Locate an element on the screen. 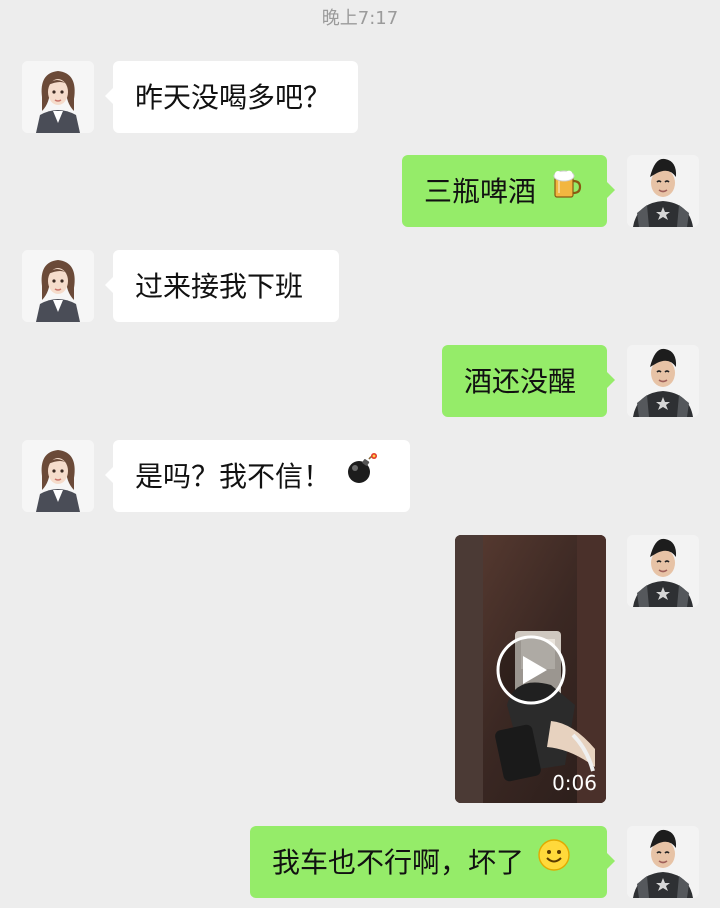 This screenshot has width=720, height=908. play-icon is located at coordinates (531, 670).